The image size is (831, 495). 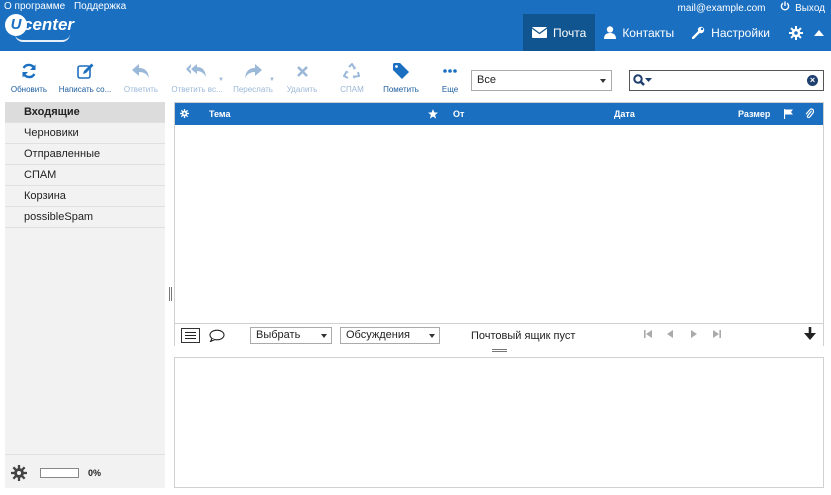 What do you see at coordinates (805, 32) in the screenshot?
I see `header-gear-menu` at bounding box center [805, 32].